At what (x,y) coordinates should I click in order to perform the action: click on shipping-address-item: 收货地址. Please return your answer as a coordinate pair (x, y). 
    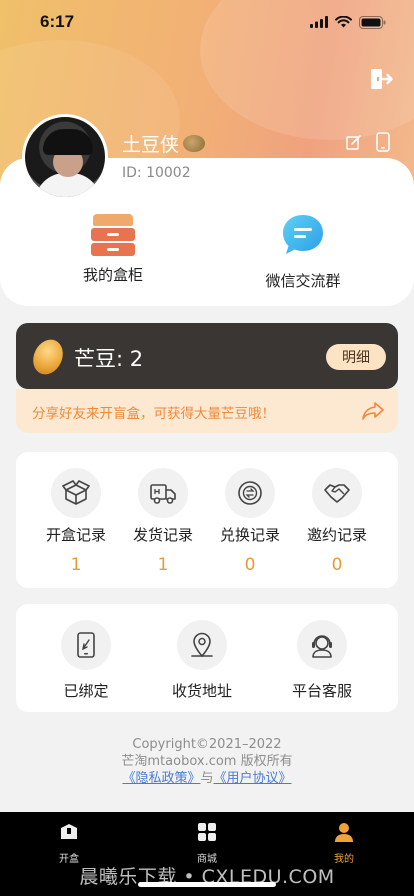
    Looking at the image, I should click on (202, 660).